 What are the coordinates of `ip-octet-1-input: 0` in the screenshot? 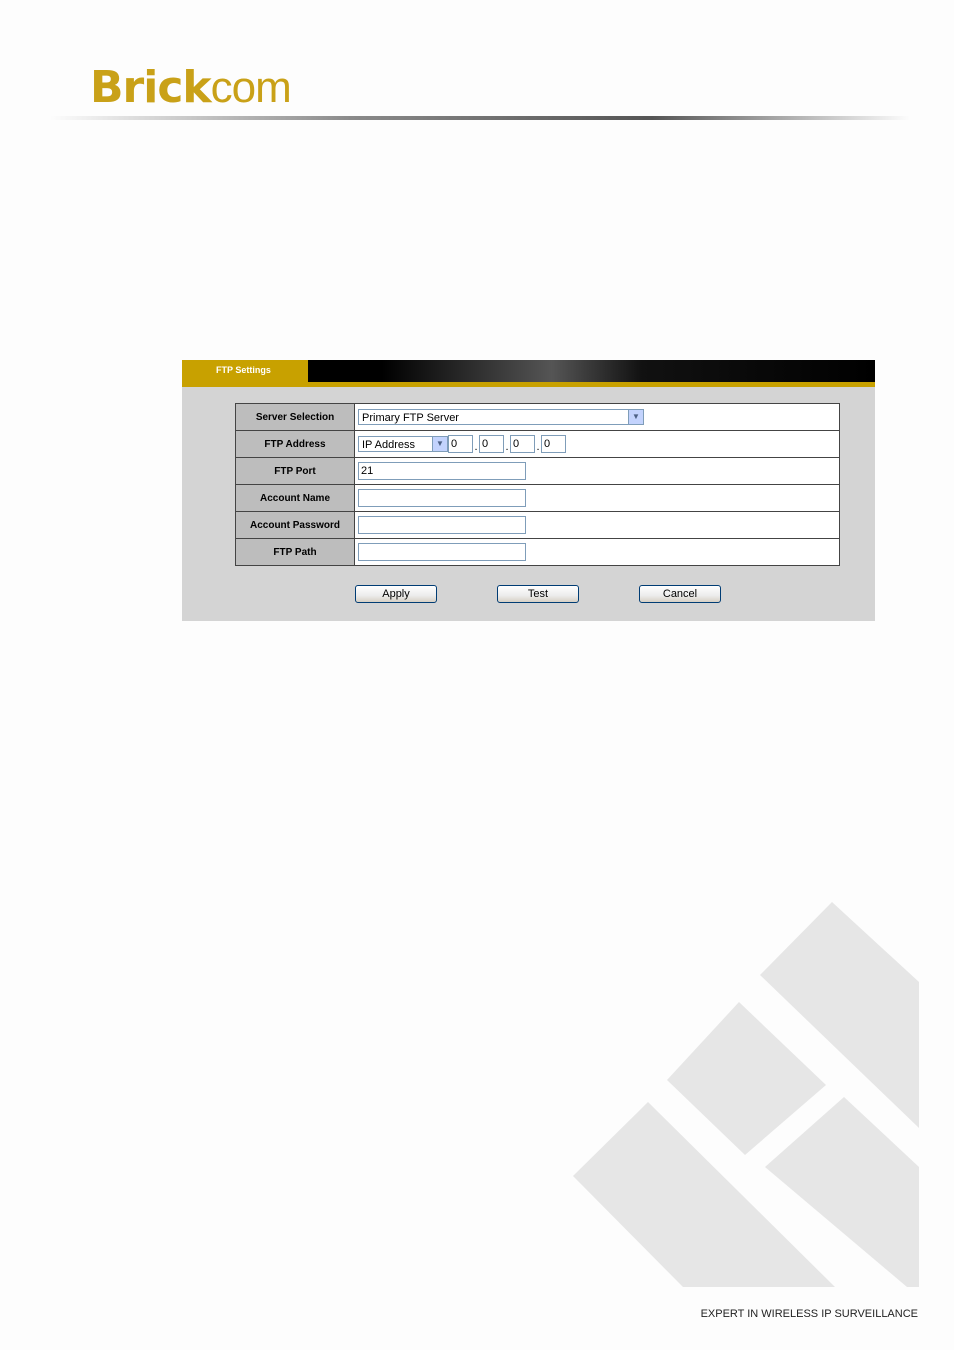 It's located at (460, 444).